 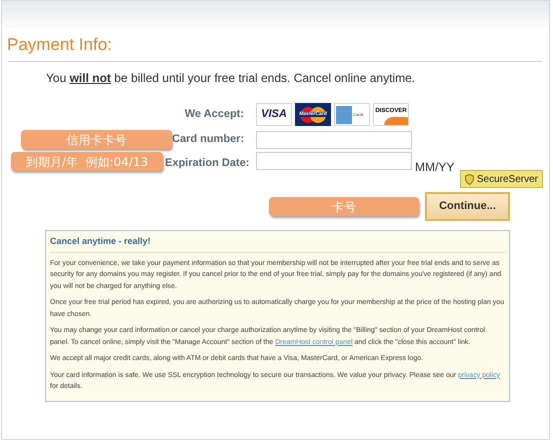 What do you see at coordinates (277, 243) in the screenshot?
I see `info-title: Cancel anytime - really!` at bounding box center [277, 243].